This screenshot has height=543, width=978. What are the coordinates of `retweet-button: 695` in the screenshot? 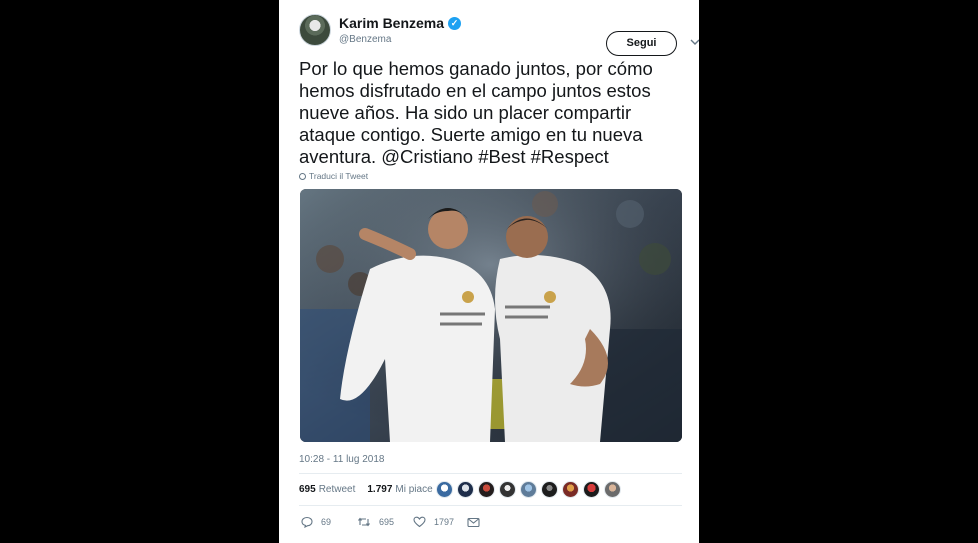 It's located at (385, 522).